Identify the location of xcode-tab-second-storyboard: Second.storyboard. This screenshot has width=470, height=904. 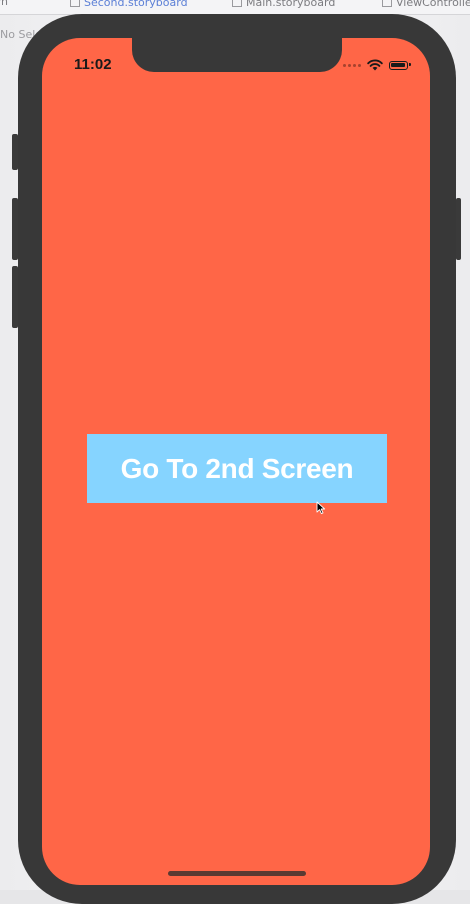
(129, 4).